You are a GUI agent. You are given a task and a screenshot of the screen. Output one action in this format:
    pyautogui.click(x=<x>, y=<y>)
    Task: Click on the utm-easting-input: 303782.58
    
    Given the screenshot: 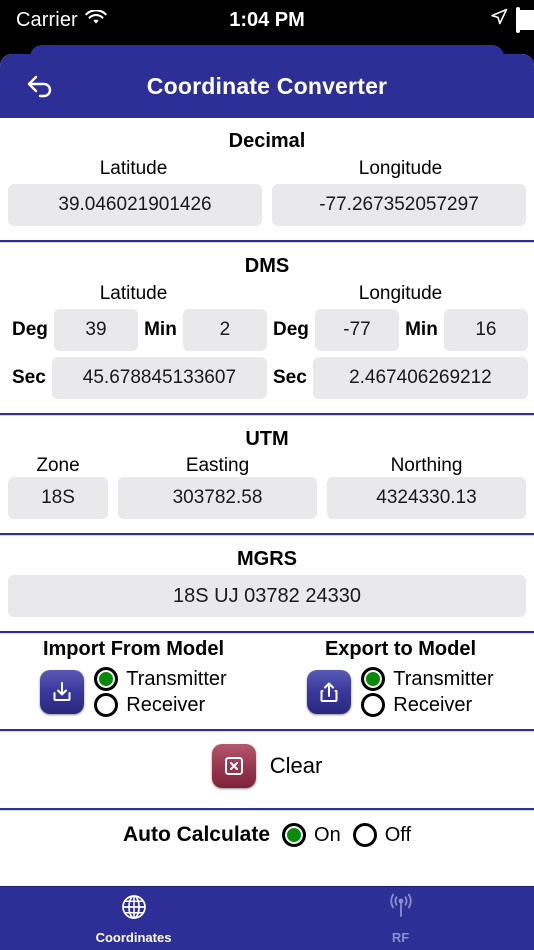 What is the action you would take?
    pyautogui.click(x=217, y=498)
    